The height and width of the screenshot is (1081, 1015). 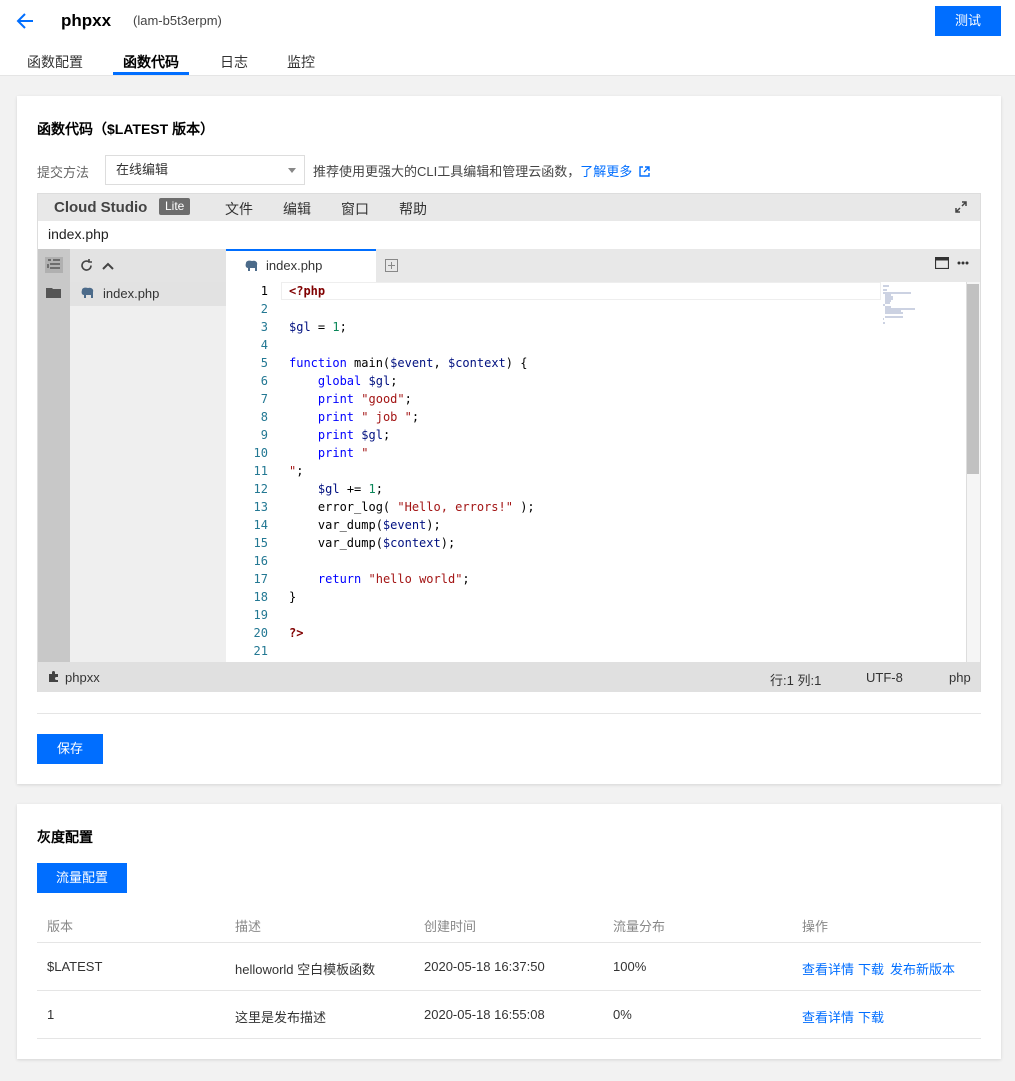 What do you see at coordinates (251, 265) in the screenshot?
I see `php-elephant-icon` at bounding box center [251, 265].